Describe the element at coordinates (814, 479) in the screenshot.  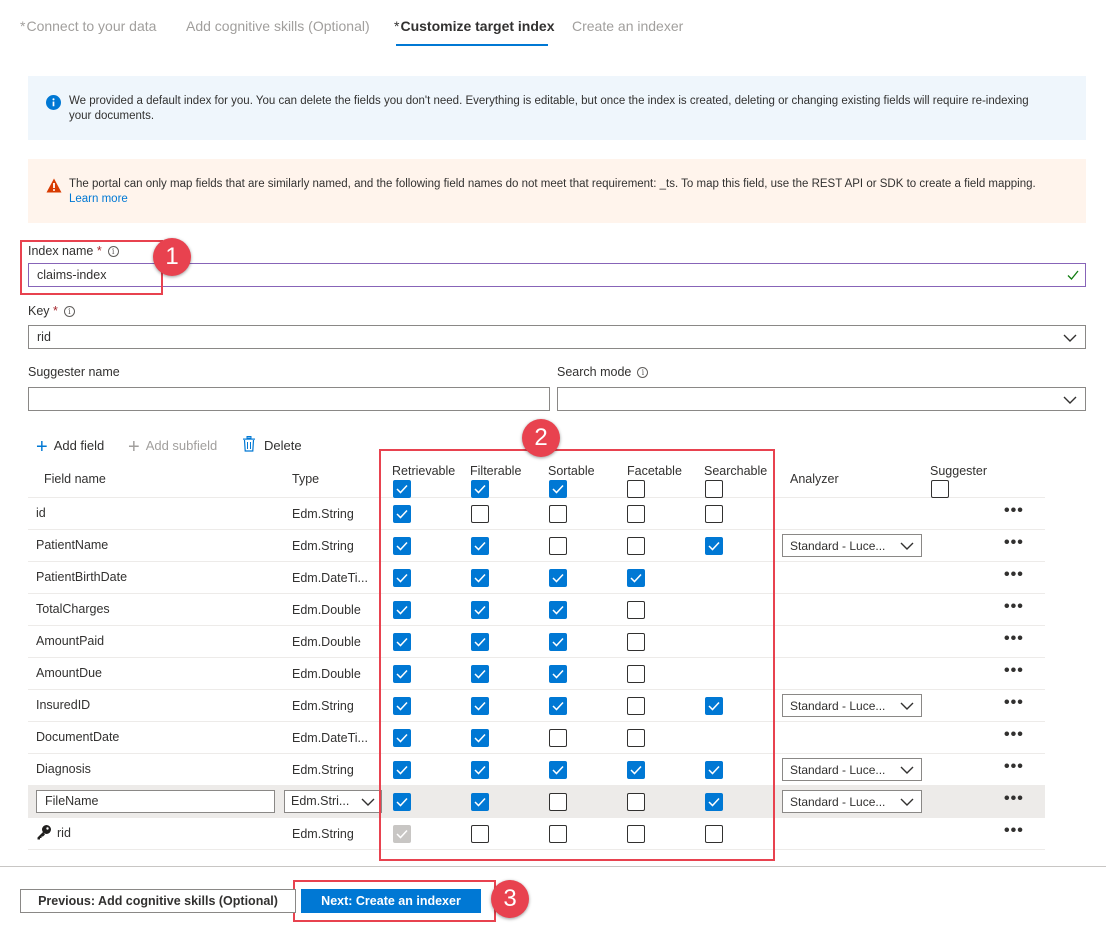
I see `column-header-analyzer: Analyzer` at that location.